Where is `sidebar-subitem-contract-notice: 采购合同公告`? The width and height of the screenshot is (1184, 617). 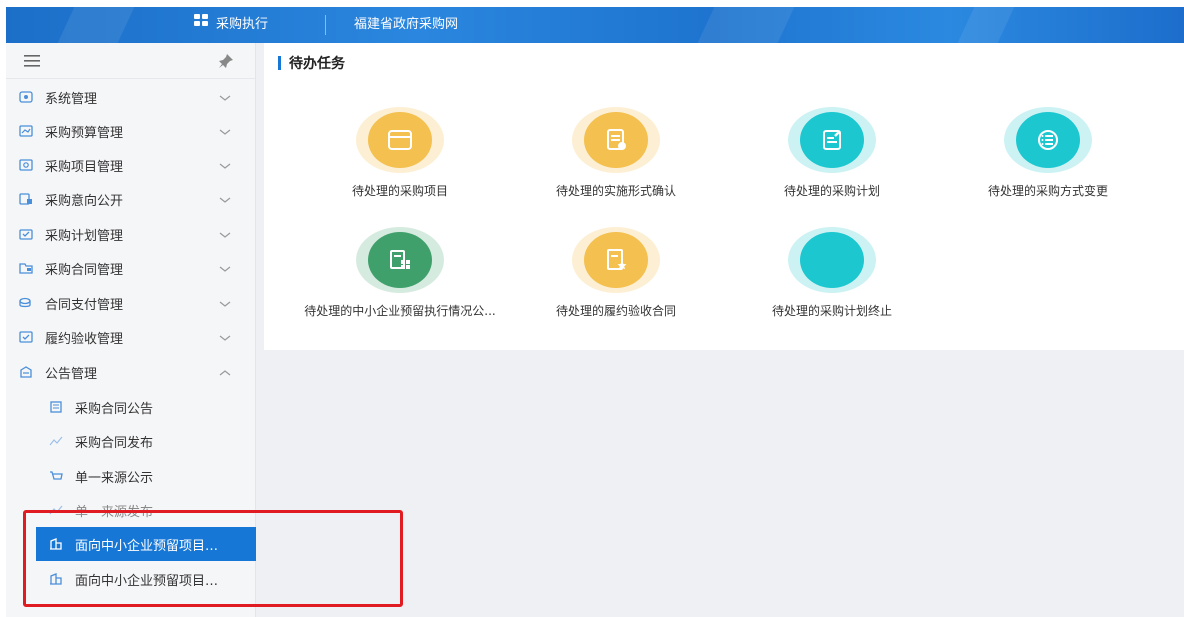
sidebar-subitem-contract-notice: 采购合同公告 is located at coordinates (131, 407).